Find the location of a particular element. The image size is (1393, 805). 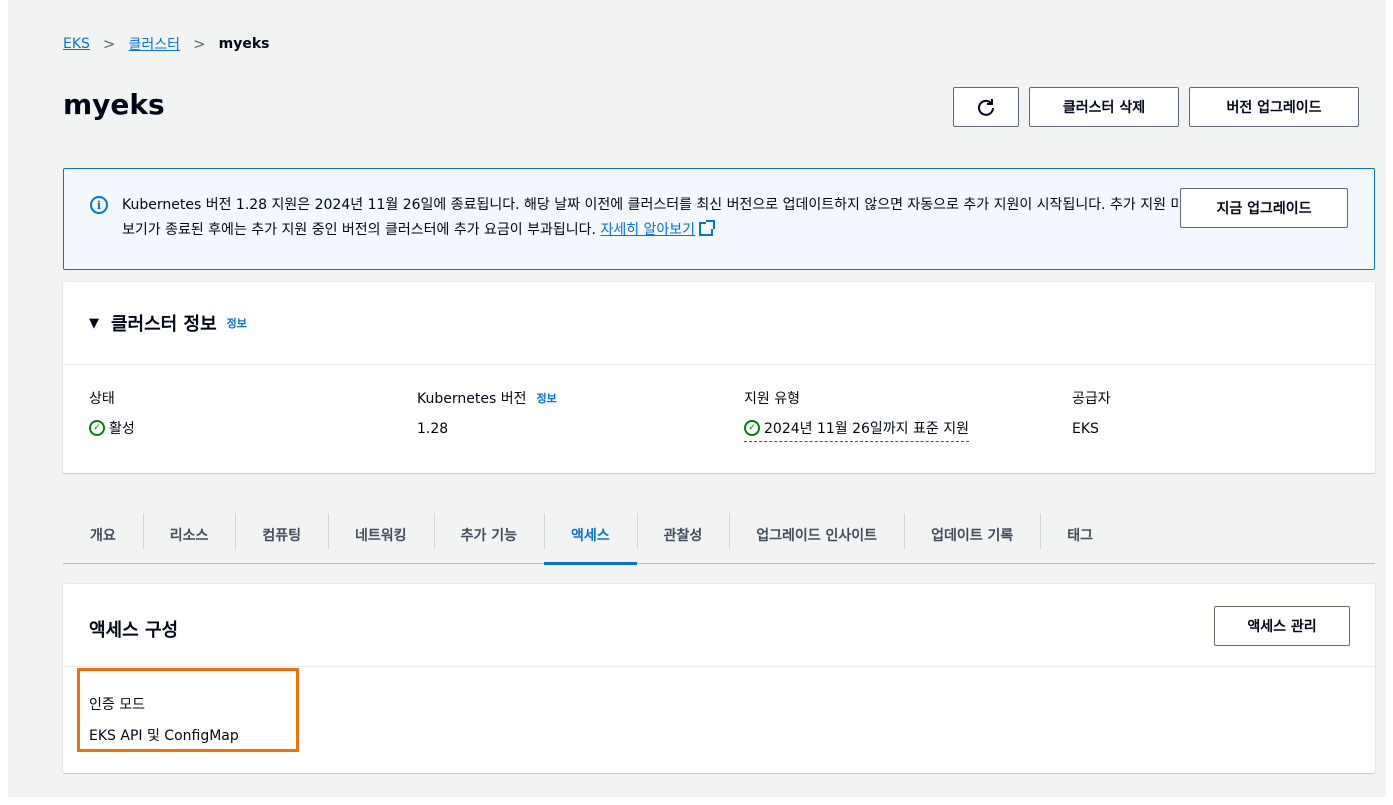

tab-access: 액세스 is located at coordinates (590, 535).